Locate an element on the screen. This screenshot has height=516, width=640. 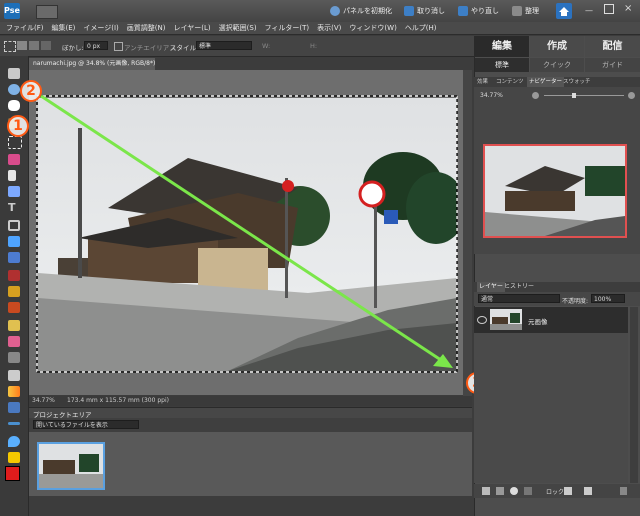
top-bar: Pse パネルを初期化 取り消し やり直し 整理 — × is located at coordinates (320, 11).